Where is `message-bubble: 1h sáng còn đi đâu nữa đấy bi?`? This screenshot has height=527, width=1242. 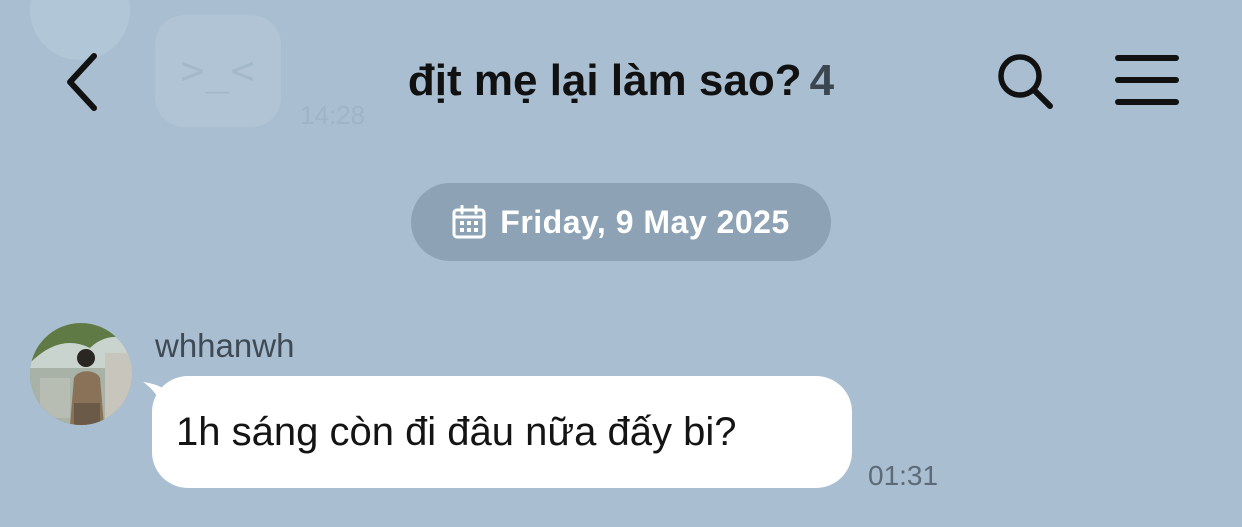
message-bubble: 1h sáng còn đi đâu nữa đấy bi? is located at coordinates (502, 432).